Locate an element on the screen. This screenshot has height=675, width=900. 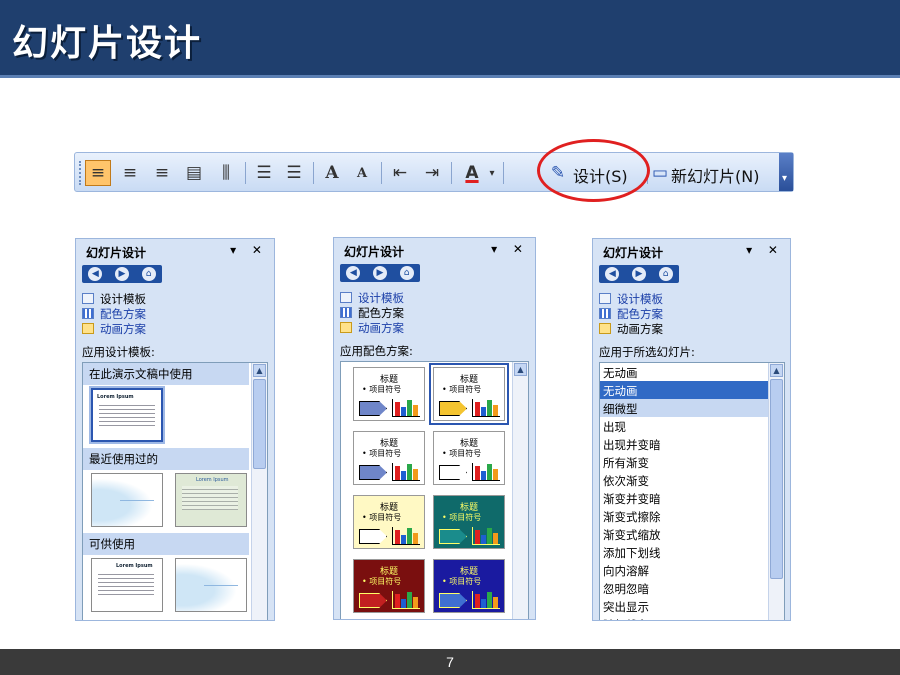
animation-list-item: 添加下划线 is located at coordinates (684, 552).